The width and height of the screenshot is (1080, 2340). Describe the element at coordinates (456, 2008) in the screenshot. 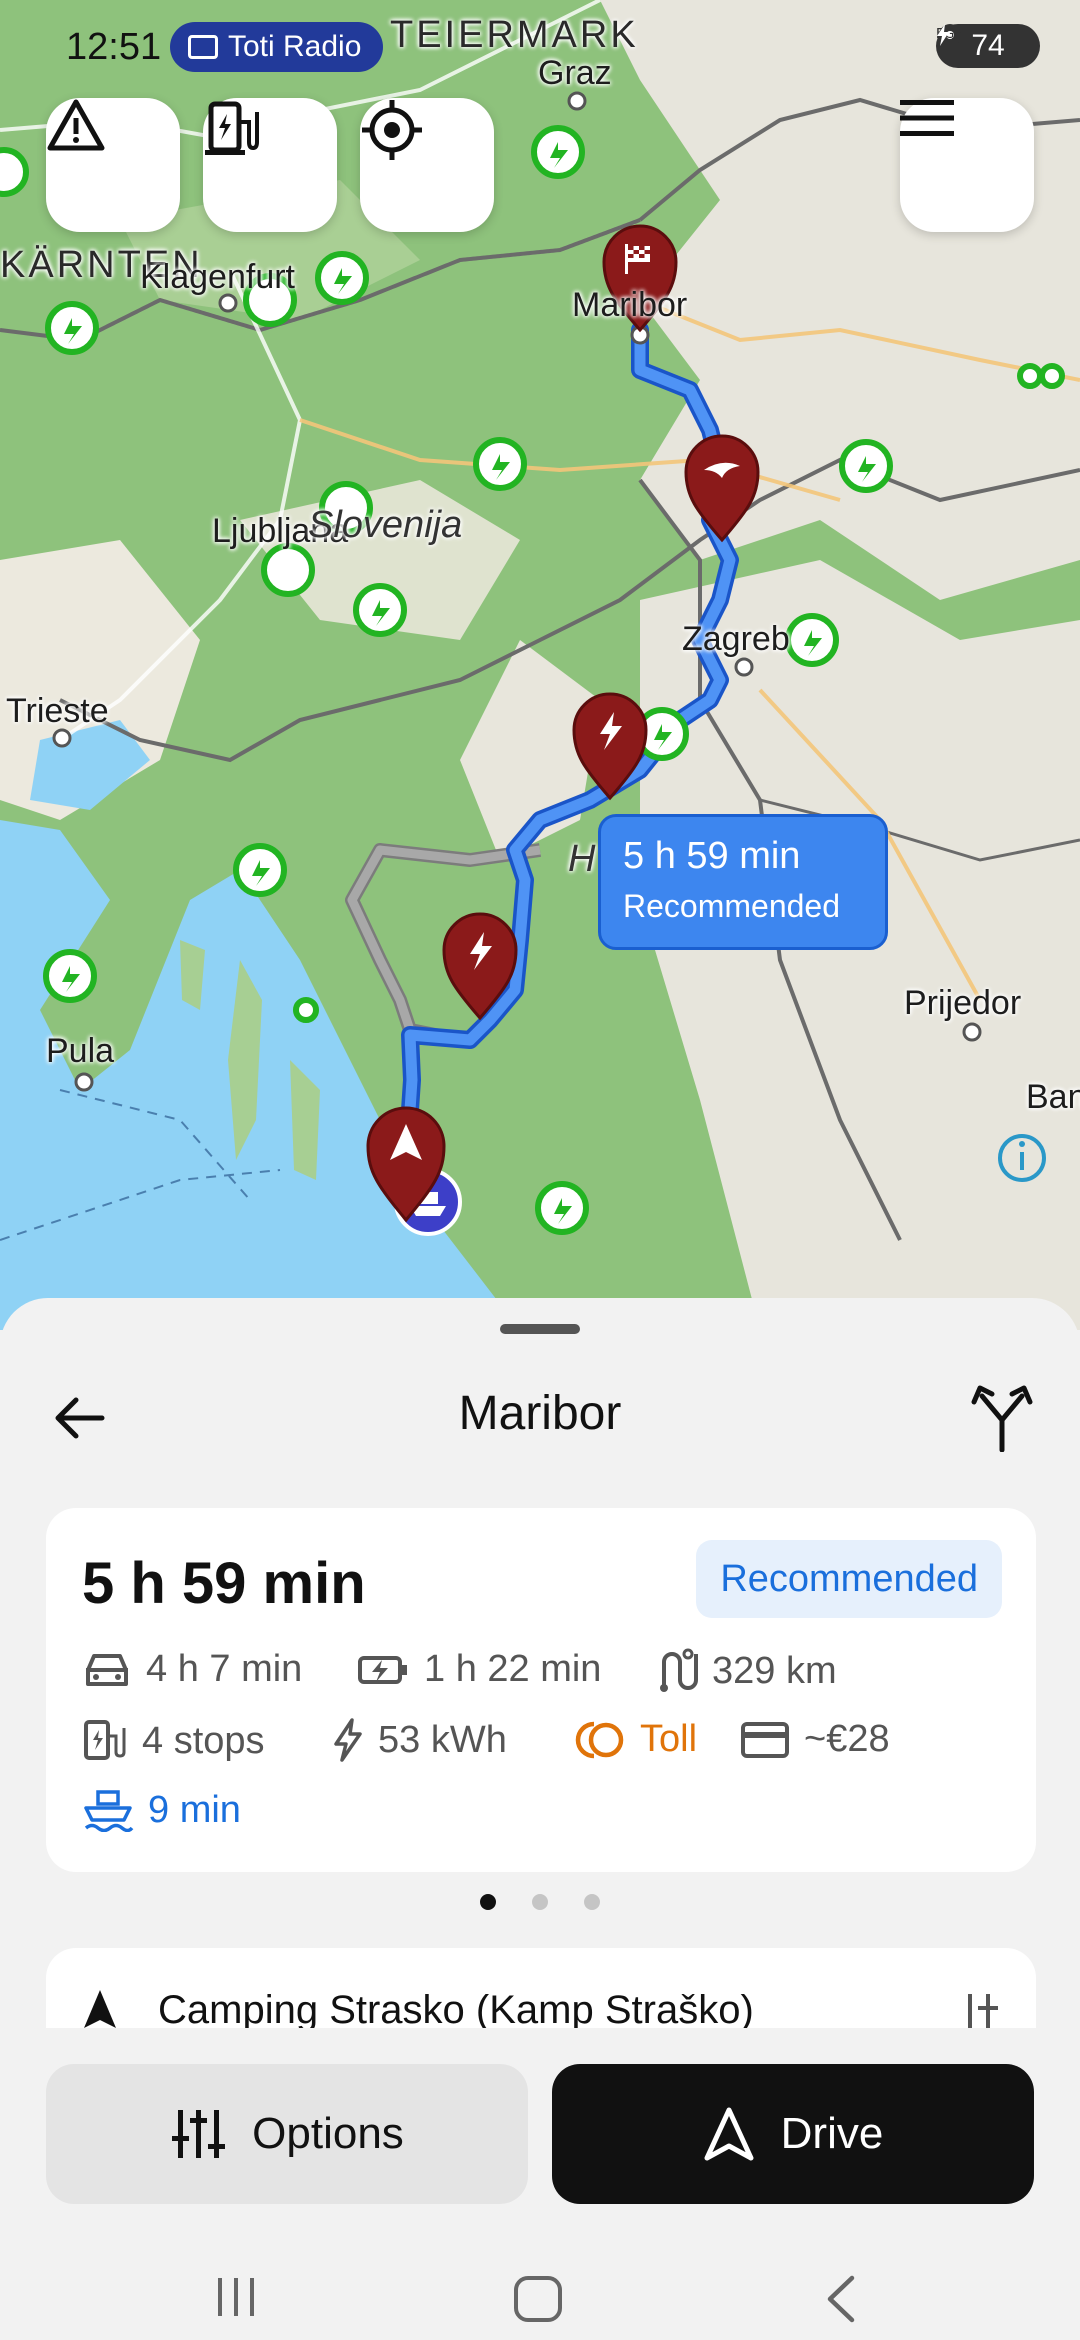

I see `next-stop-name: Camping Strasko (Kamp Straško)` at that location.